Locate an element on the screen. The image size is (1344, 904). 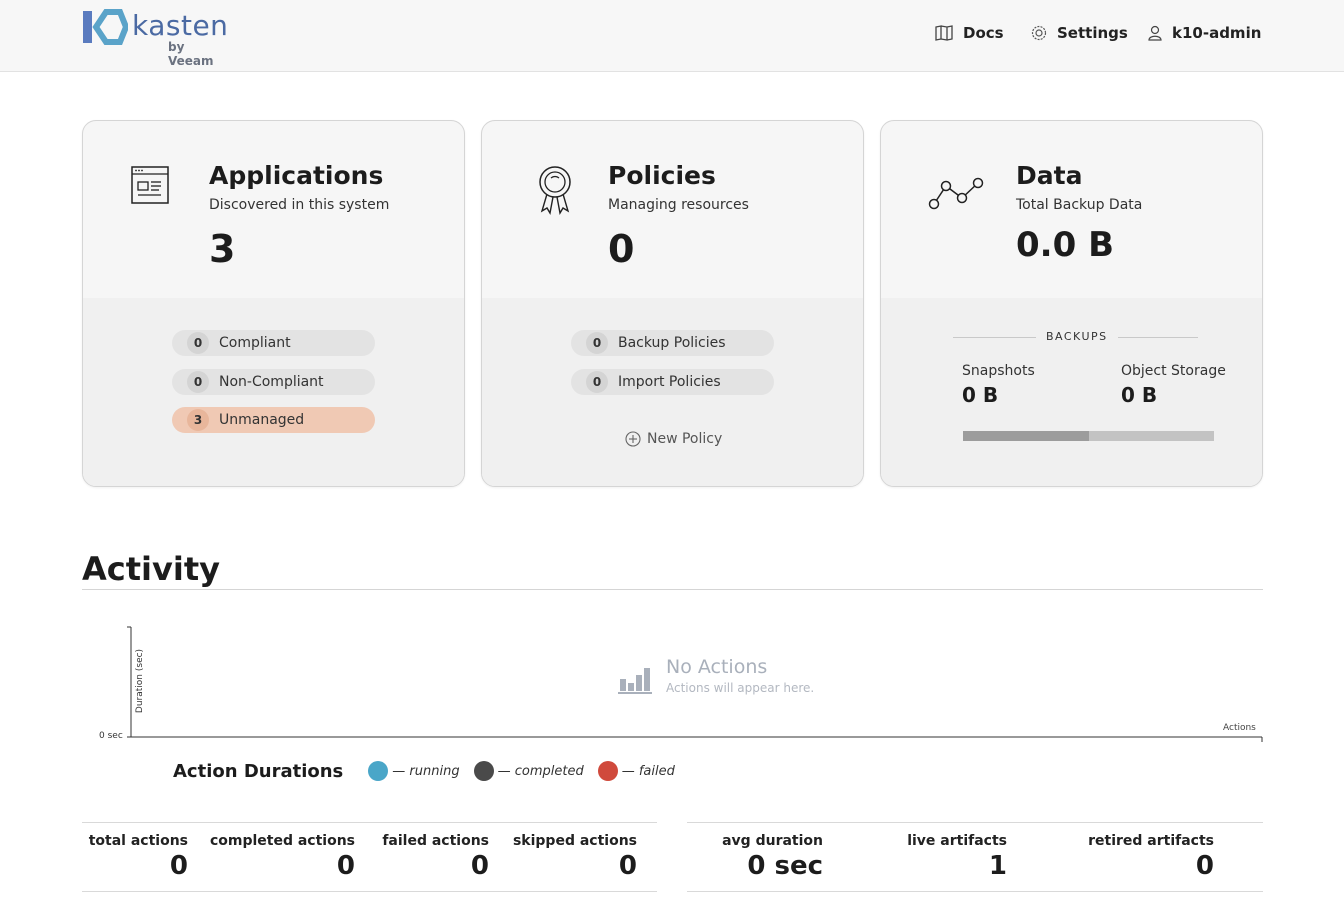
legend-running-dot is located at coordinates (378, 771).